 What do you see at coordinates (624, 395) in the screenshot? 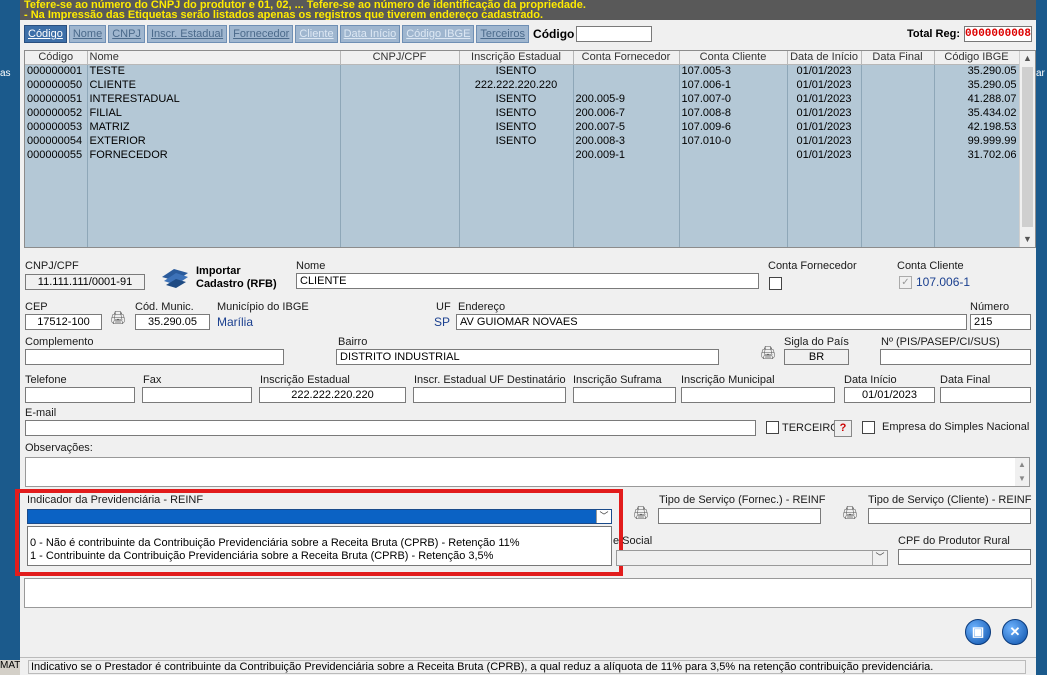
I see `suframa-field` at bounding box center [624, 395].